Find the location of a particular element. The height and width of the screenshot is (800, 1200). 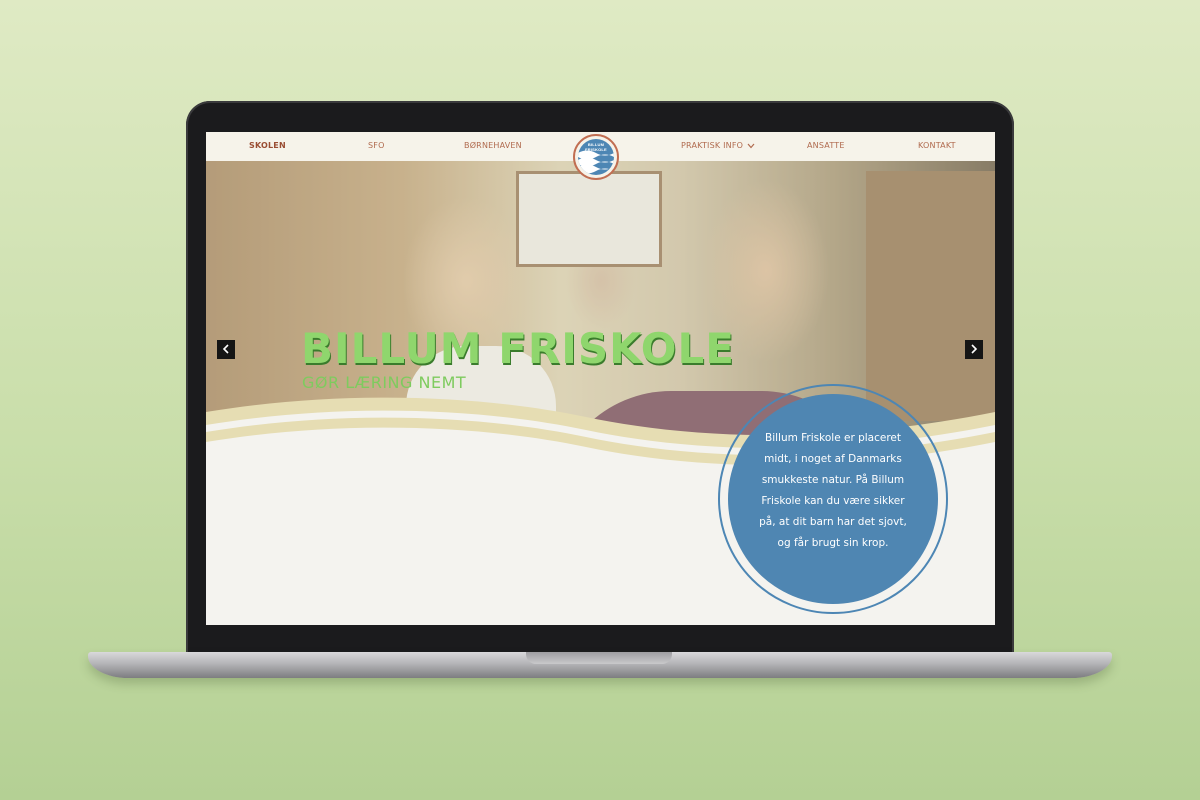

school-logo: BILLUM FRISKOLE is located at coordinates (596, 157).